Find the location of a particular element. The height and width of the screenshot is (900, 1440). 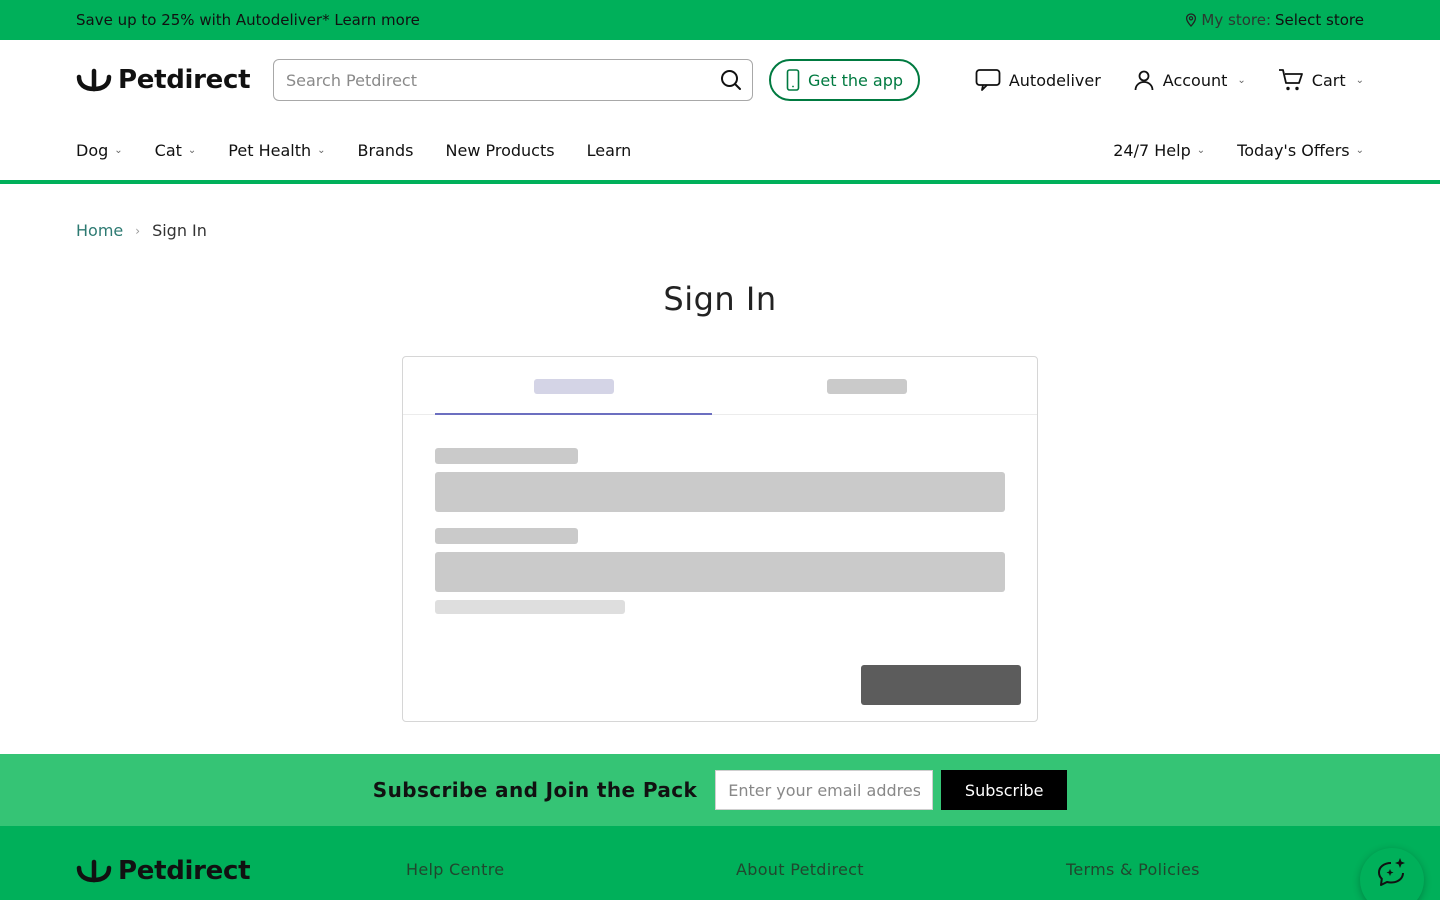

my-store-label: My store: is located at coordinates (1236, 20).